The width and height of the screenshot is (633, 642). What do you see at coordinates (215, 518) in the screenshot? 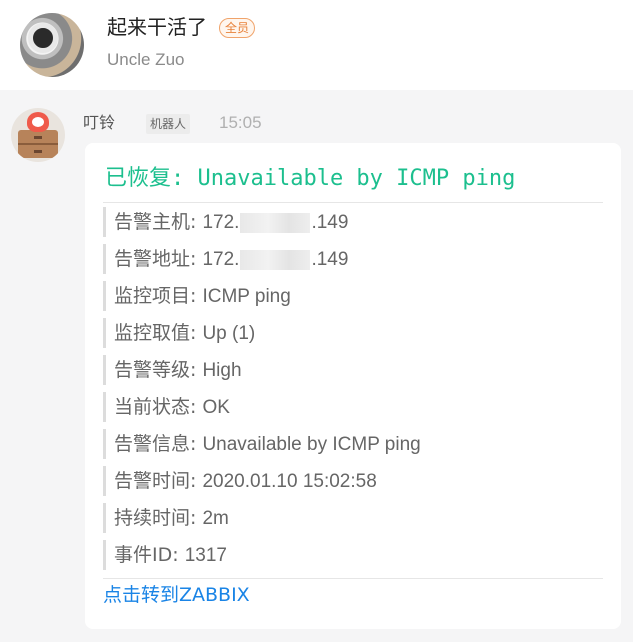
I see `row-value: 2m` at bounding box center [215, 518].